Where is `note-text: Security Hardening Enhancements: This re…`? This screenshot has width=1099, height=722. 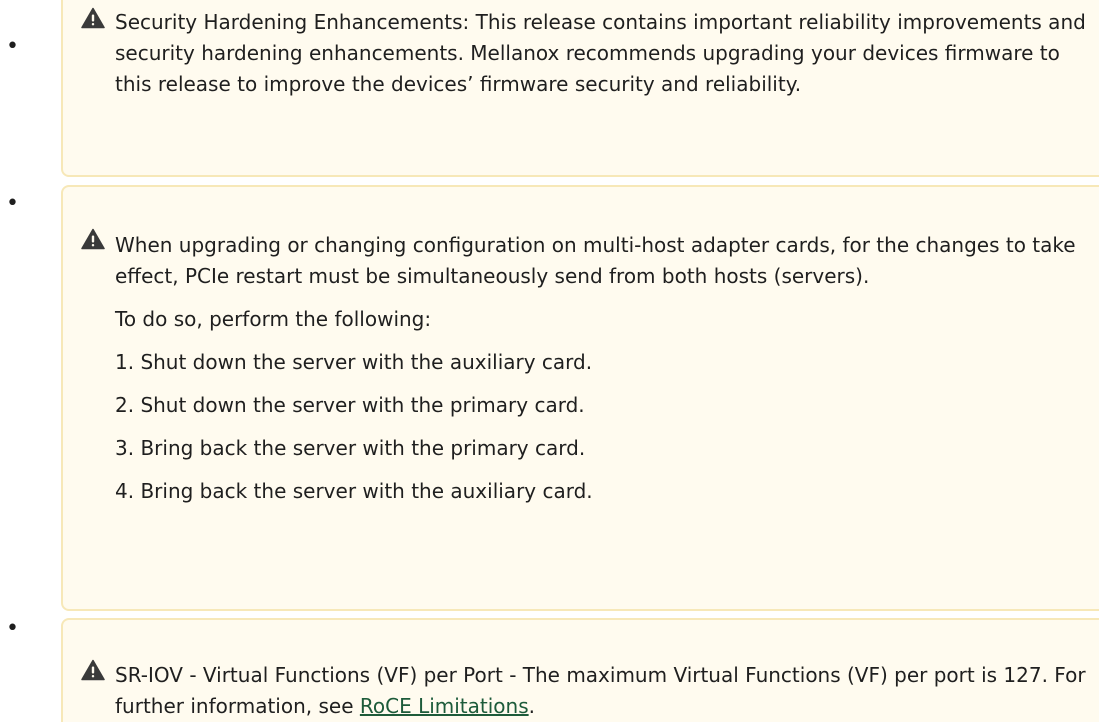
note-text: Security Hardening Enhancements: This re… is located at coordinates (600, 53).